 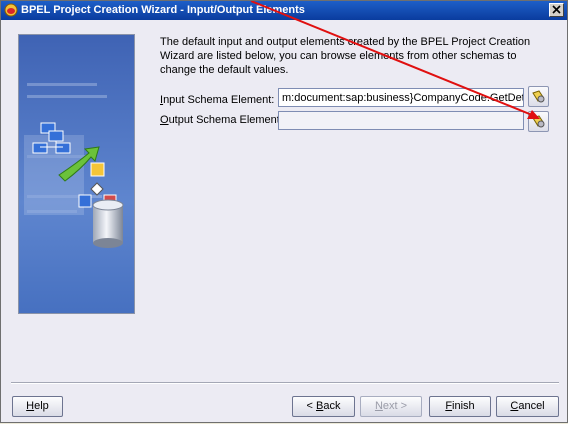 What do you see at coordinates (460, 406) in the screenshot?
I see `finish-button: Finish` at bounding box center [460, 406].